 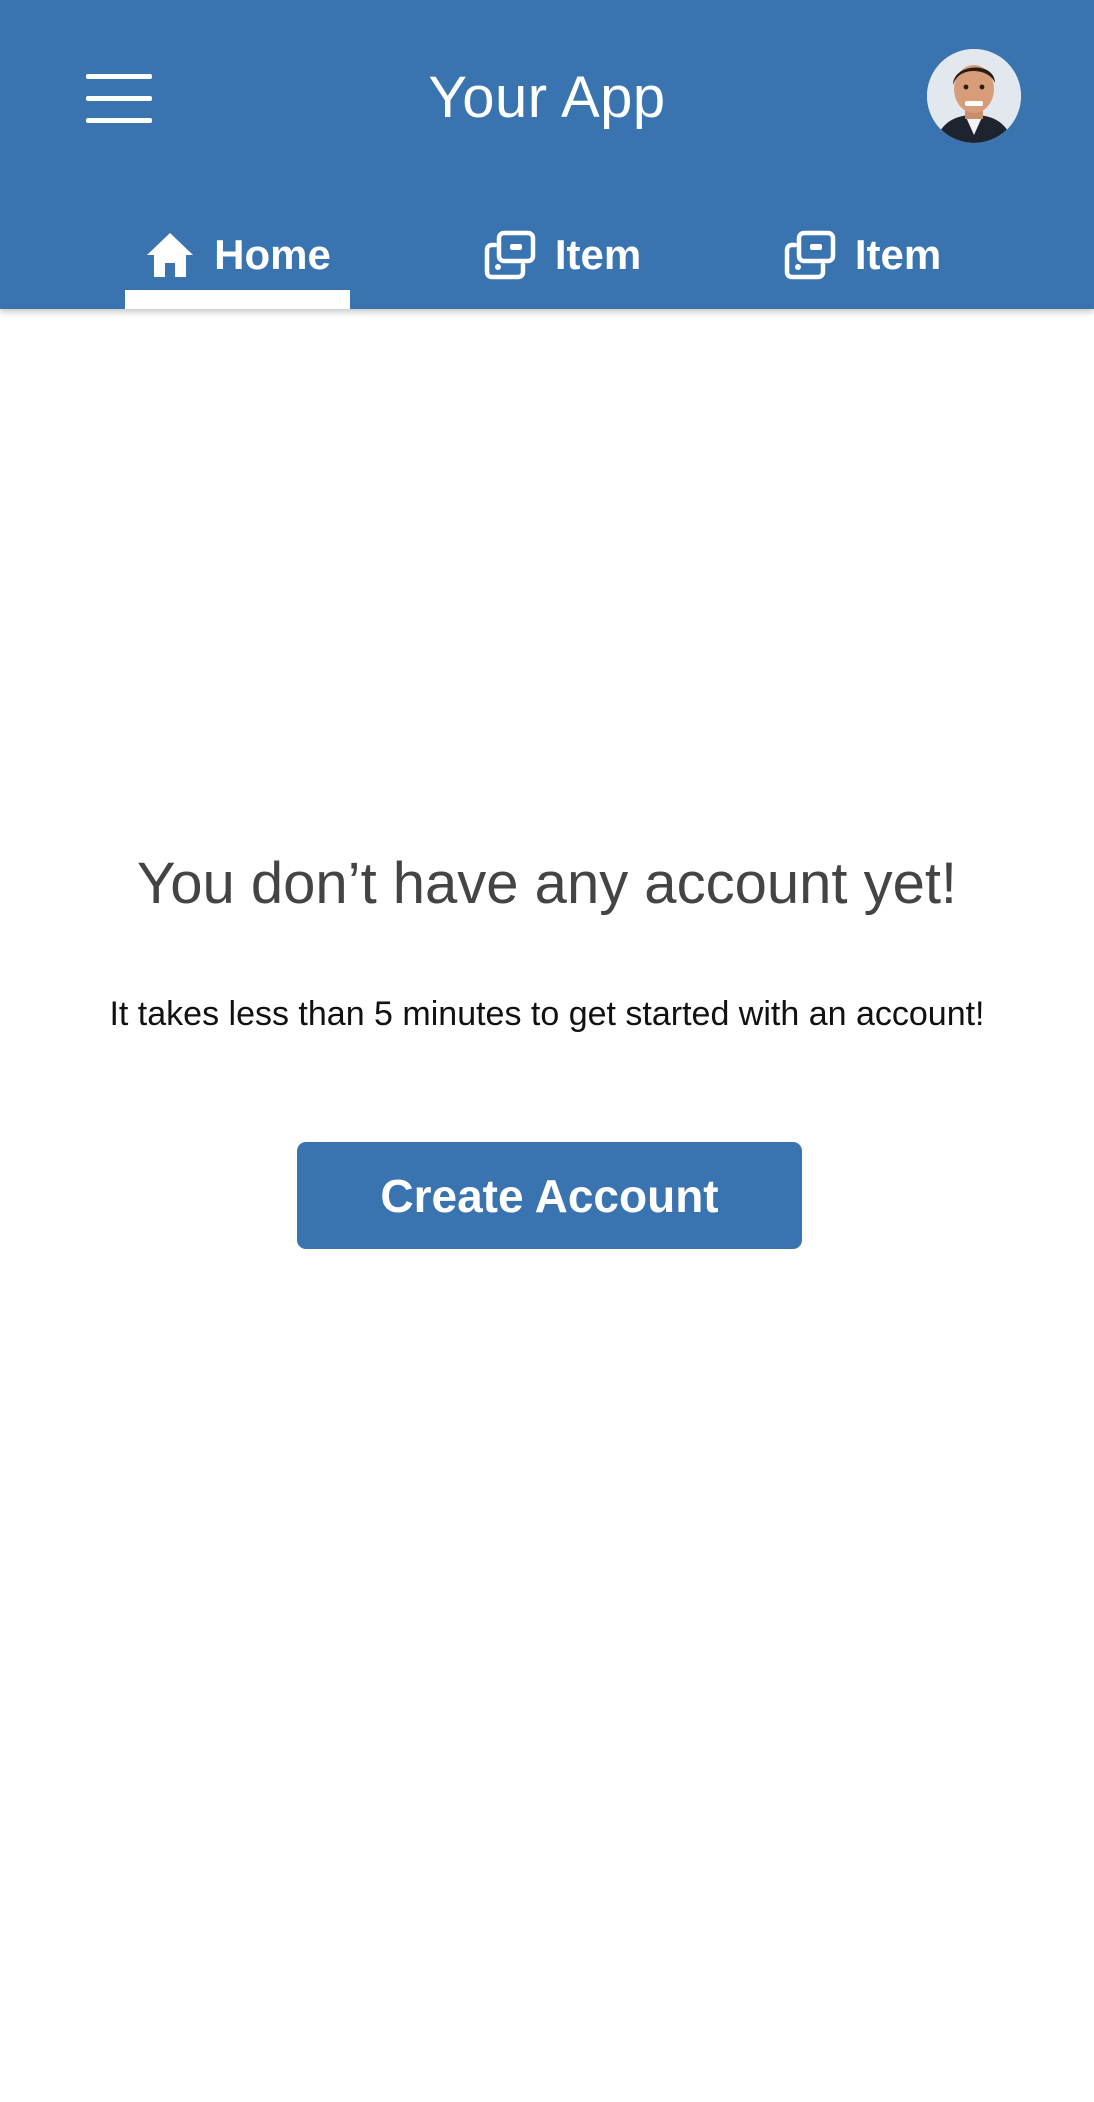 I want to click on tab-item-2: Item, so click(x=862, y=254).